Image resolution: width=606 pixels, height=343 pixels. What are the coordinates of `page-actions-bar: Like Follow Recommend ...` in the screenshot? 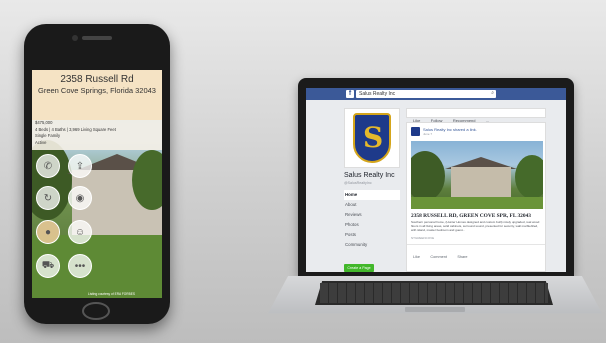 It's located at (476, 115).